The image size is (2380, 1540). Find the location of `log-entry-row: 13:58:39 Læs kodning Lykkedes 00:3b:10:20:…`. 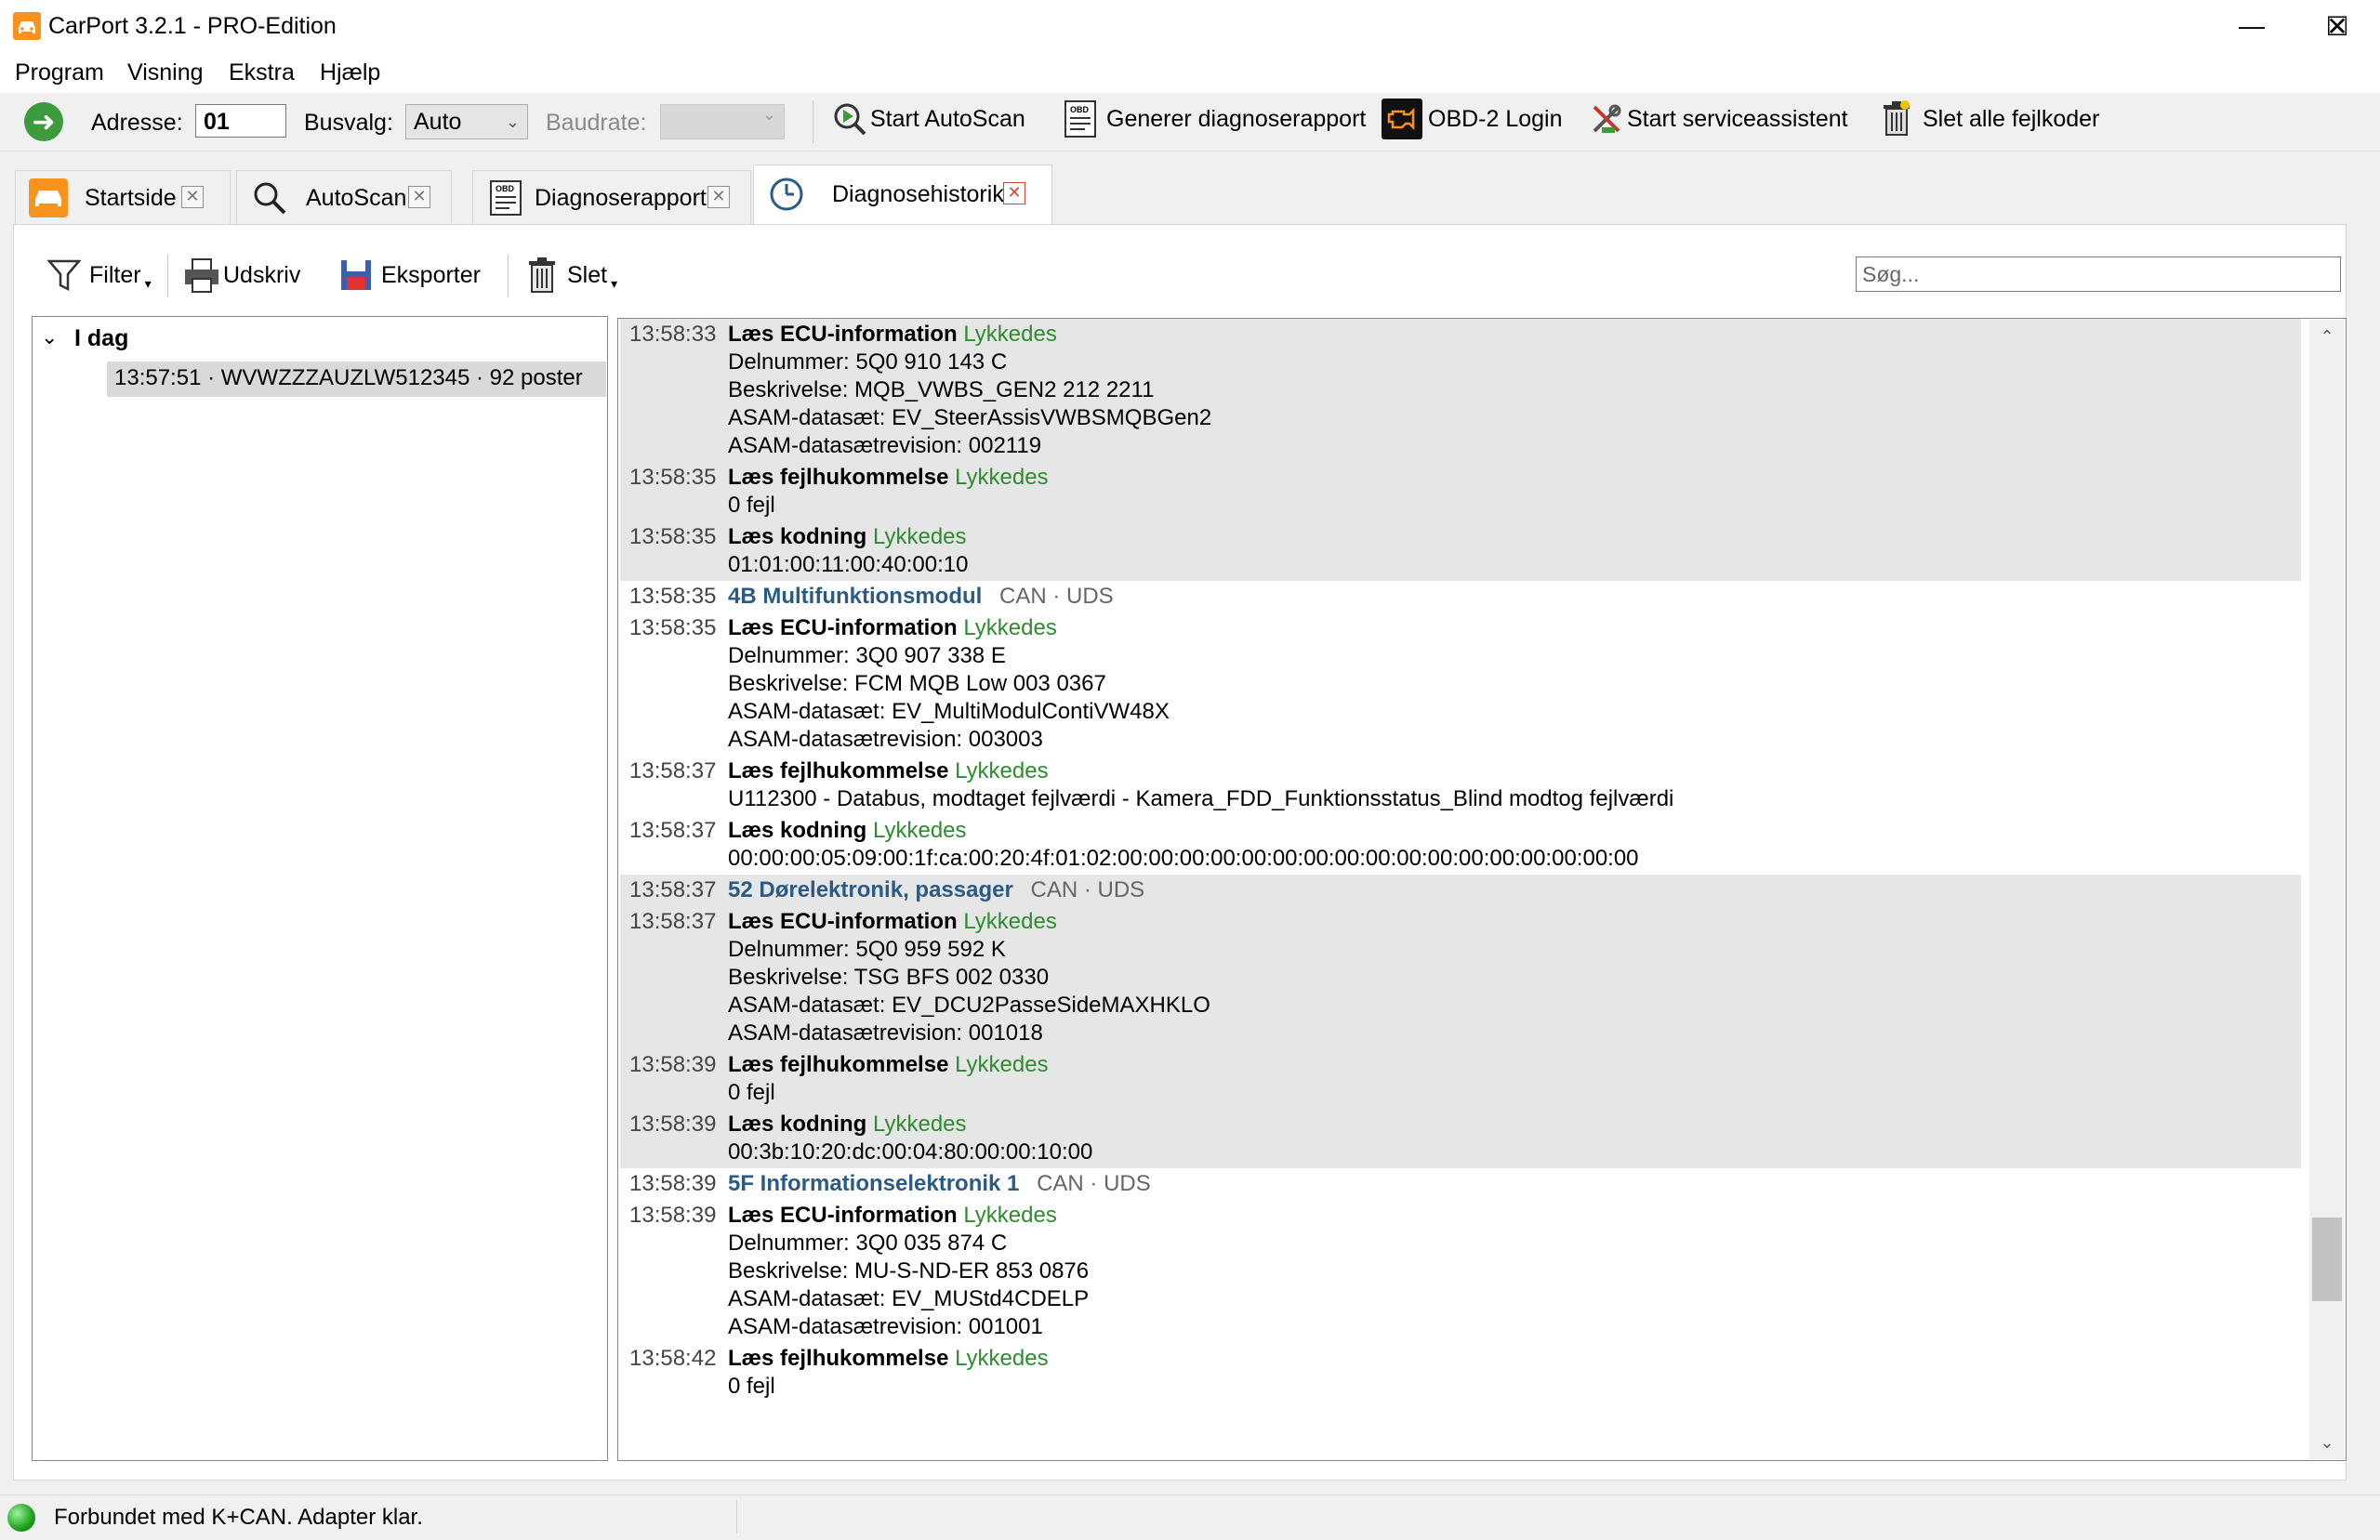

log-entry-row: 13:58:39 Læs kodning Lykkedes 00:3b:10:20:… is located at coordinates (1460, 1138).